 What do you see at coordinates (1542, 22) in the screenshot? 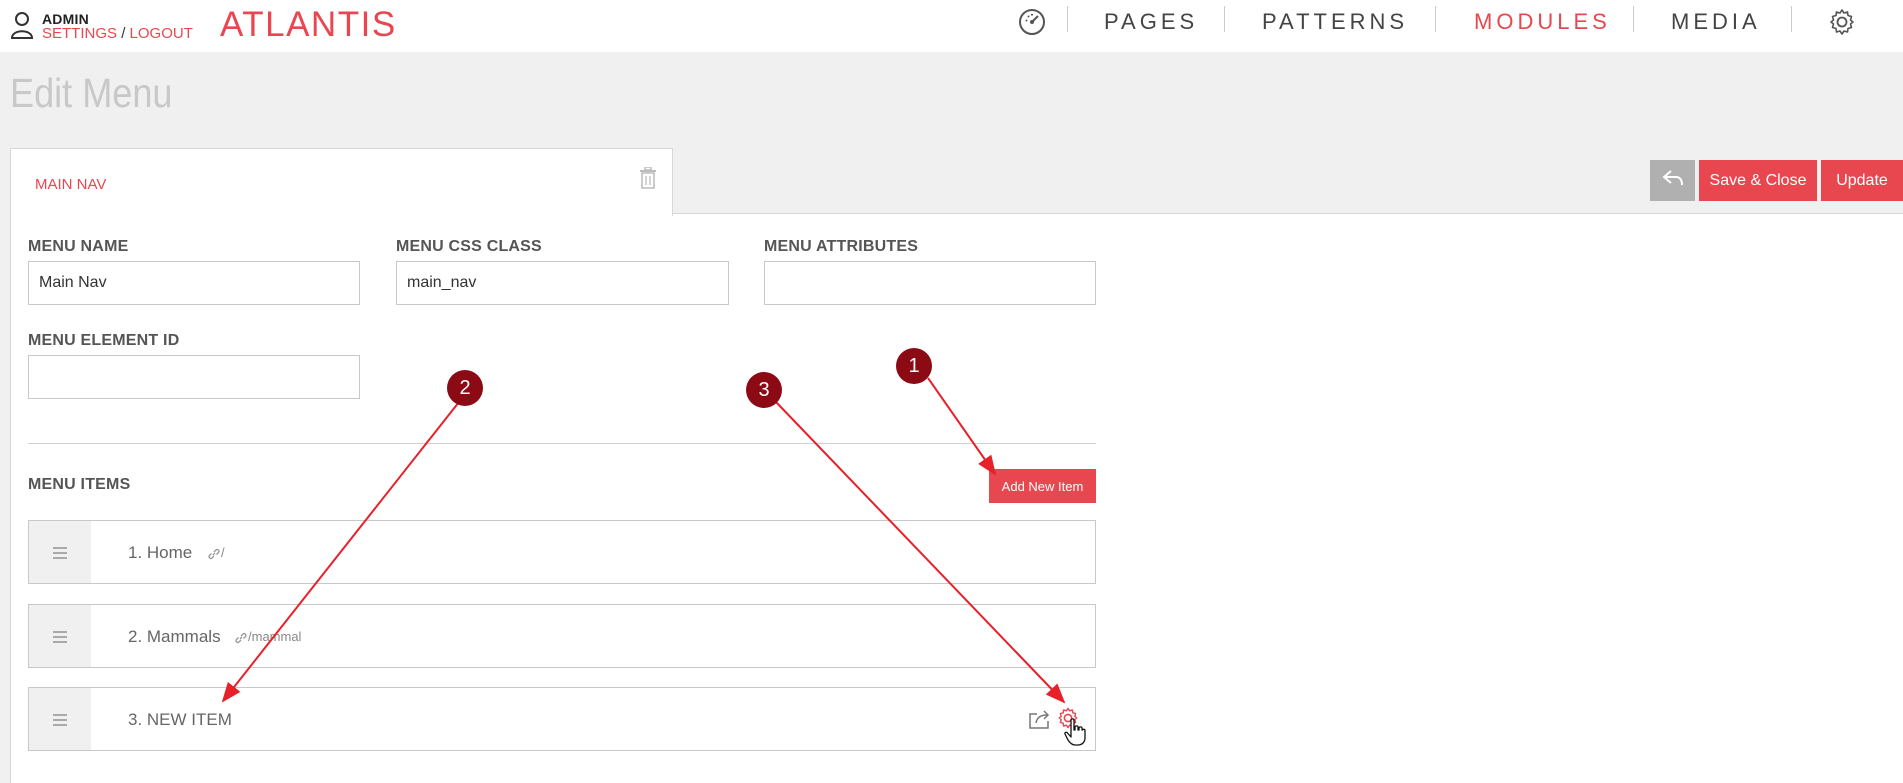
I see `nav-modules: MODULES` at bounding box center [1542, 22].